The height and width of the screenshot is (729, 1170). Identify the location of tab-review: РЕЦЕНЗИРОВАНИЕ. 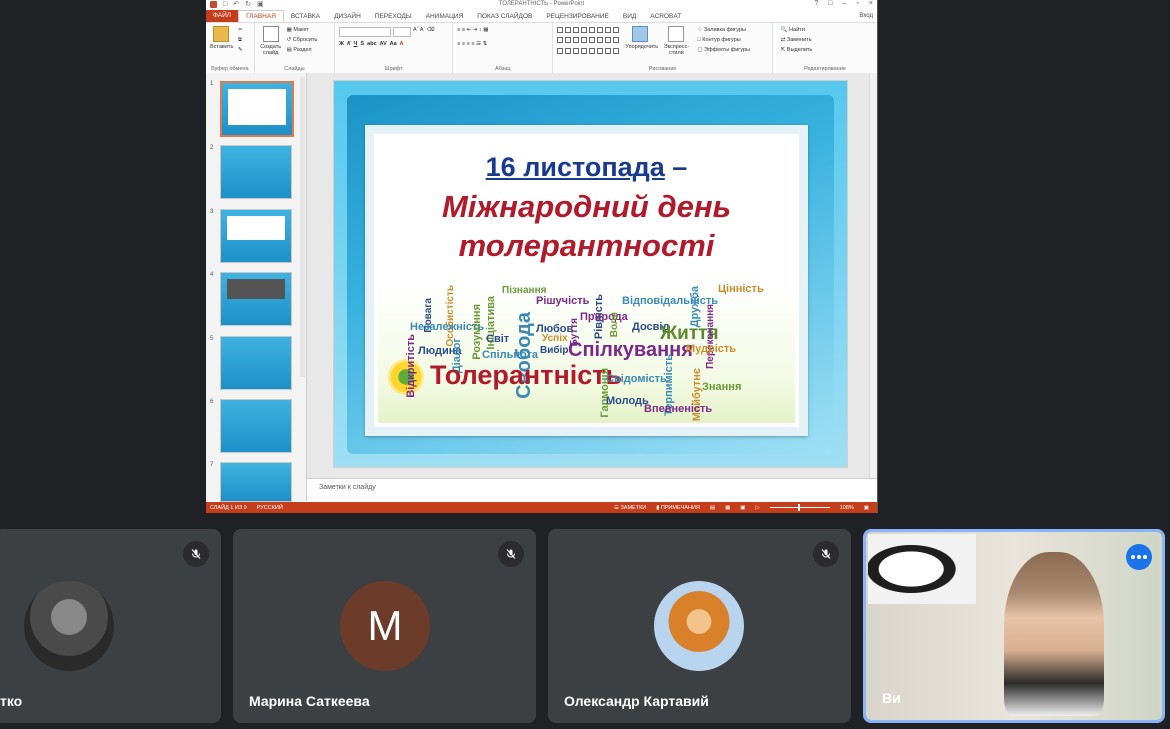
(577, 16).